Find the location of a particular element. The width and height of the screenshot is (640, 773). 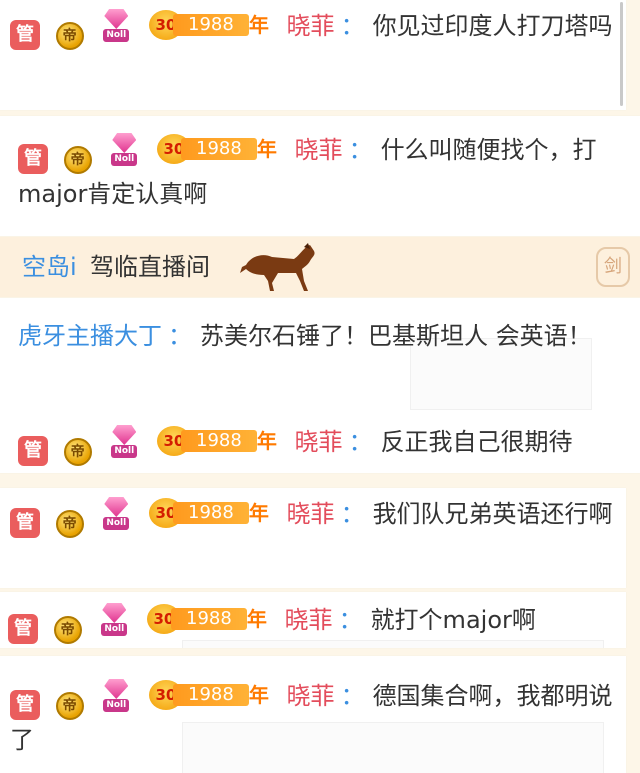

message-text: 就打个major啊 is located at coordinates (453, 620).